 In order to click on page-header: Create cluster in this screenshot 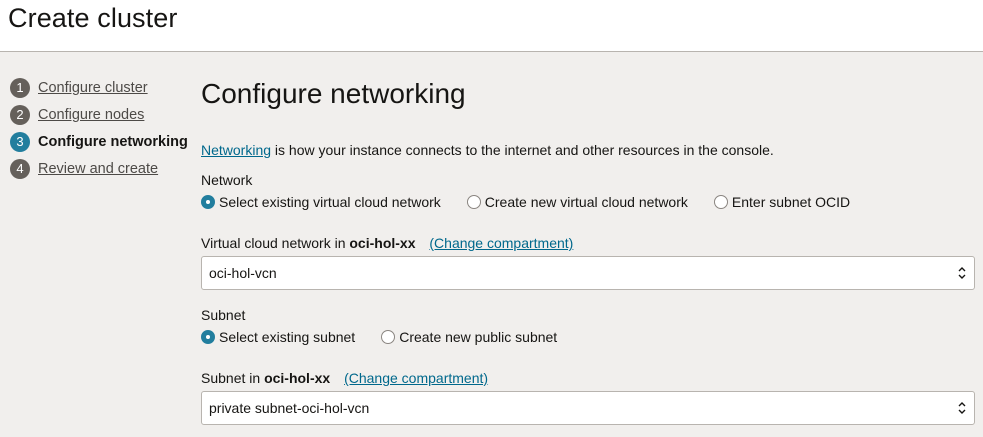, I will do `click(491, 26)`.